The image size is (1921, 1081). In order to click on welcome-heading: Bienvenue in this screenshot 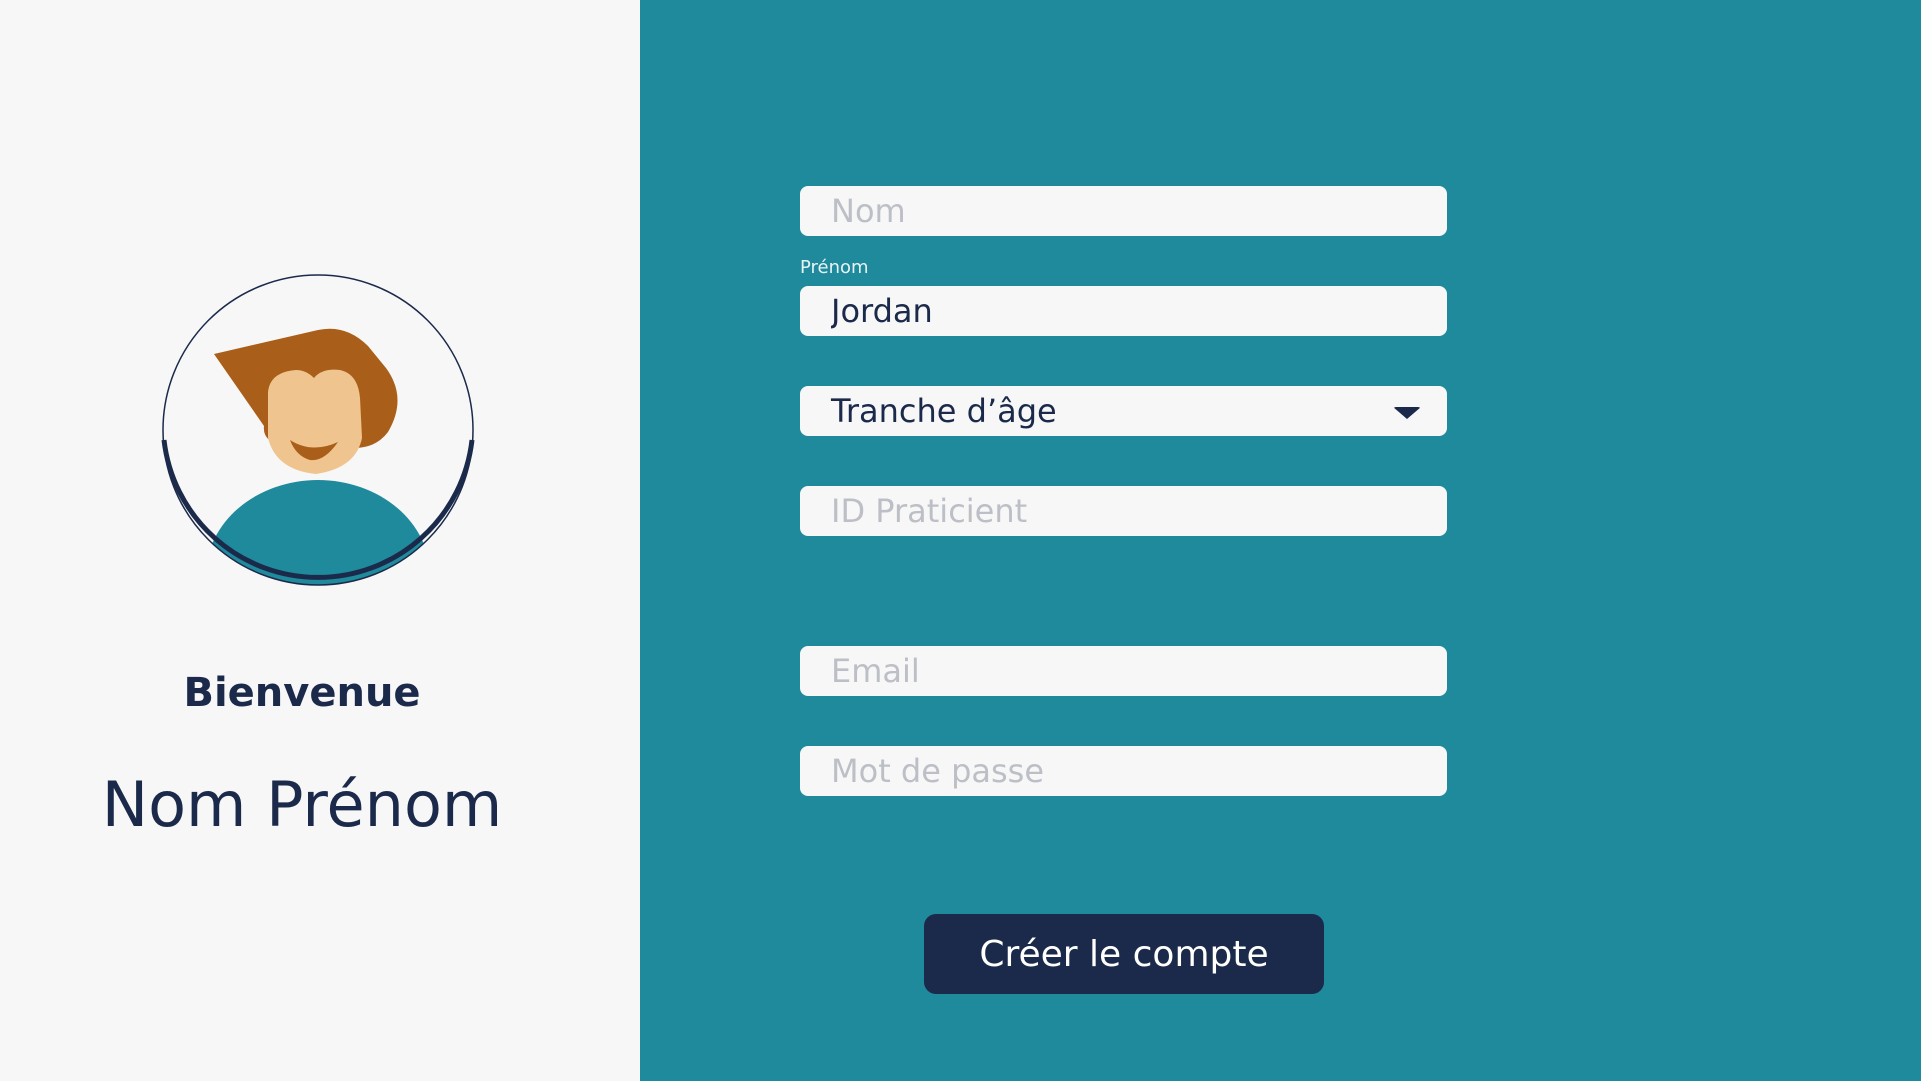, I will do `click(302, 693)`.